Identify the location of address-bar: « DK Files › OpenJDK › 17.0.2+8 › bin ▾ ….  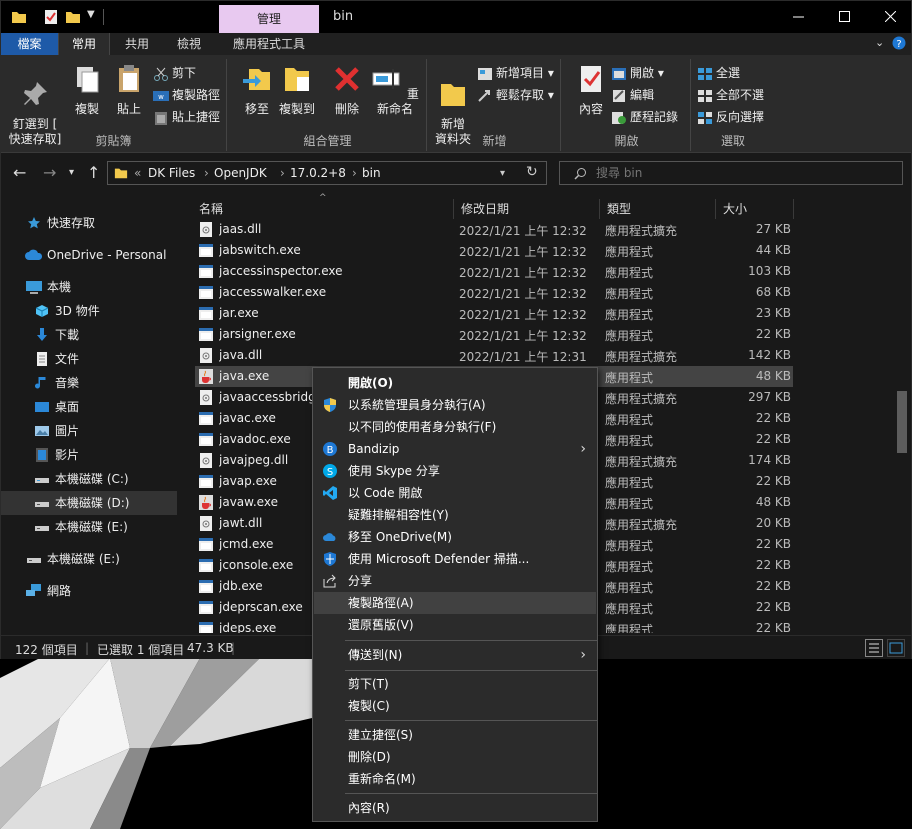
(327, 173).